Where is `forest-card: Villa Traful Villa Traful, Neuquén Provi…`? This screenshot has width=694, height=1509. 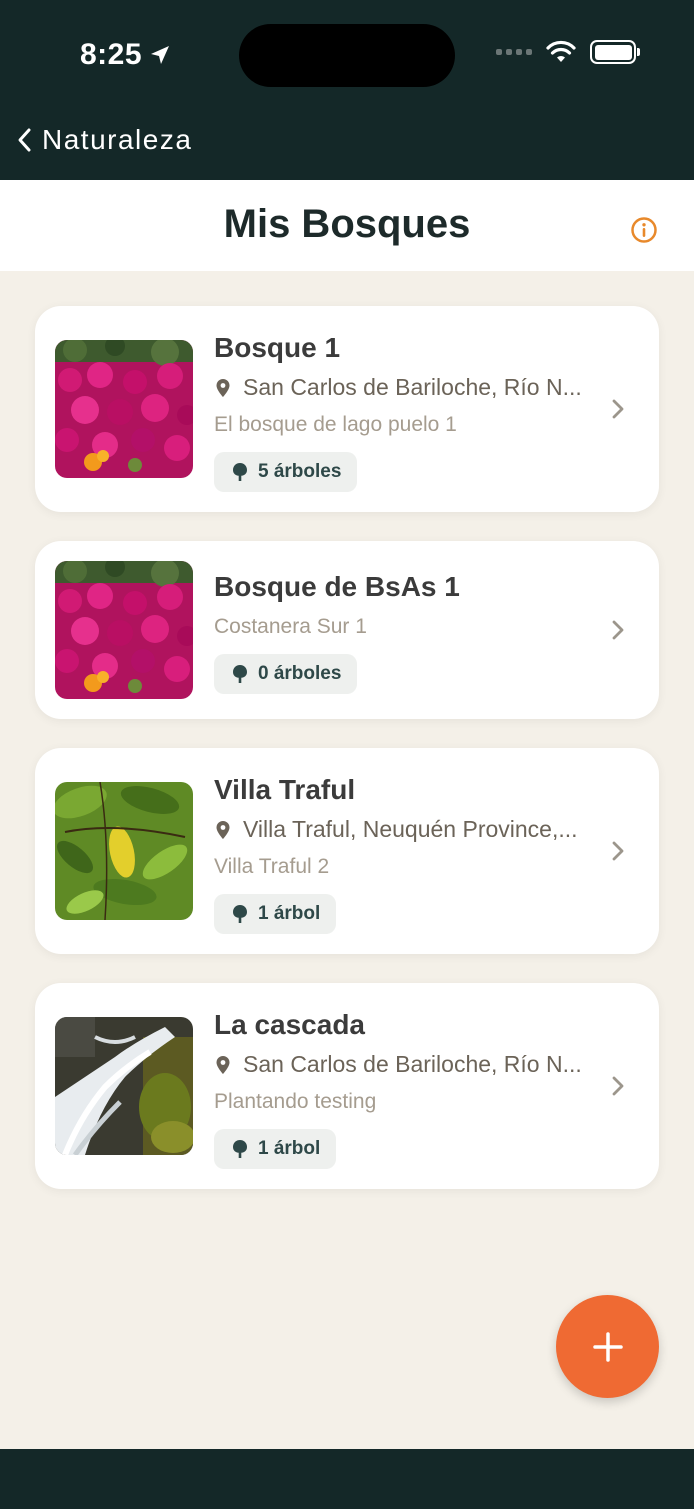
forest-card: Villa Traful Villa Traful, Neuquén Provi… is located at coordinates (347, 851).